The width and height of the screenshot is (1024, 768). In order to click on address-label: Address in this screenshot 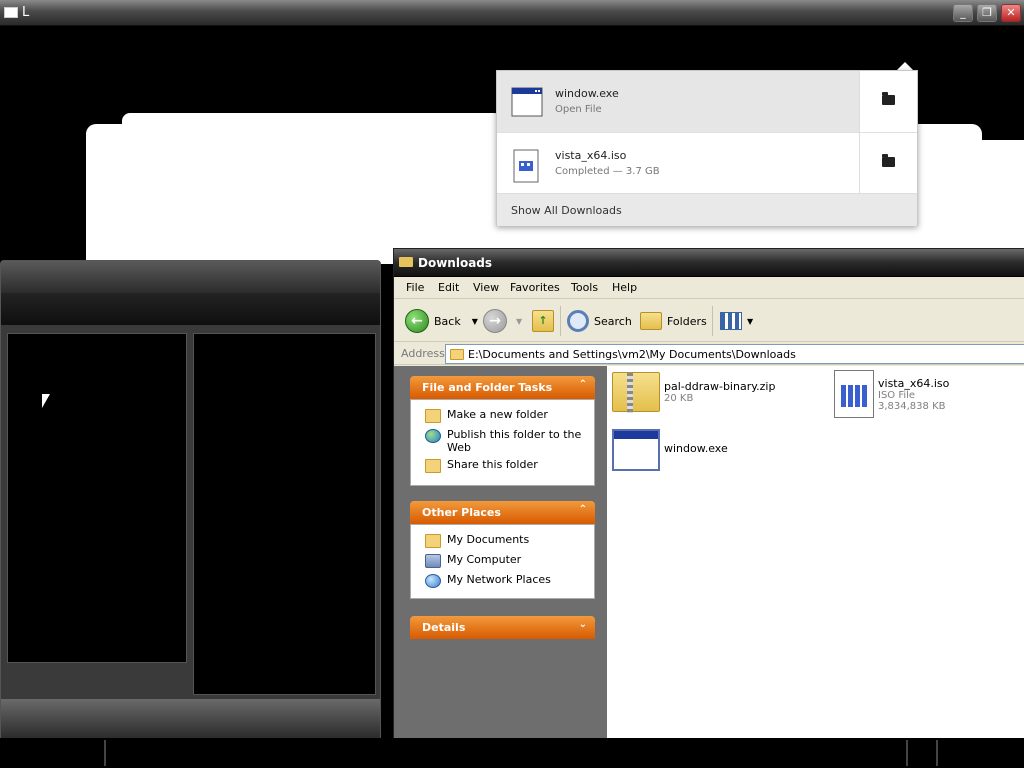, I will do `click(423, 353)`.